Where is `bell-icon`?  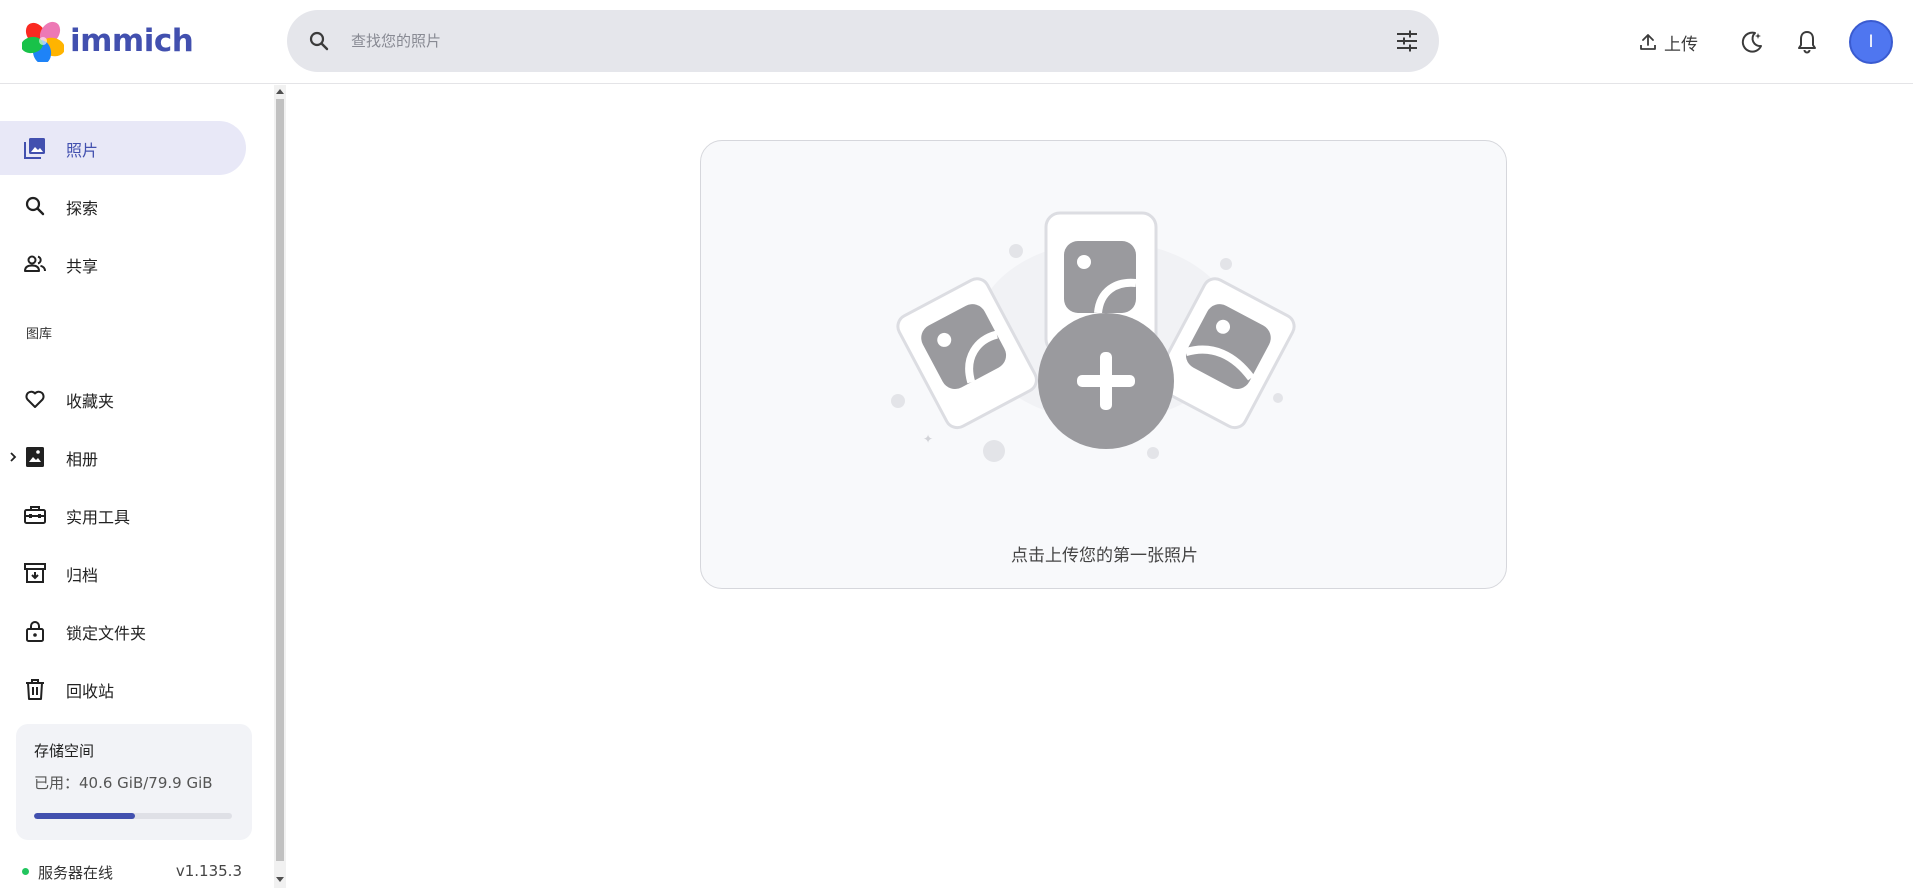
bell-icon is located at coordinates (1807, 42).